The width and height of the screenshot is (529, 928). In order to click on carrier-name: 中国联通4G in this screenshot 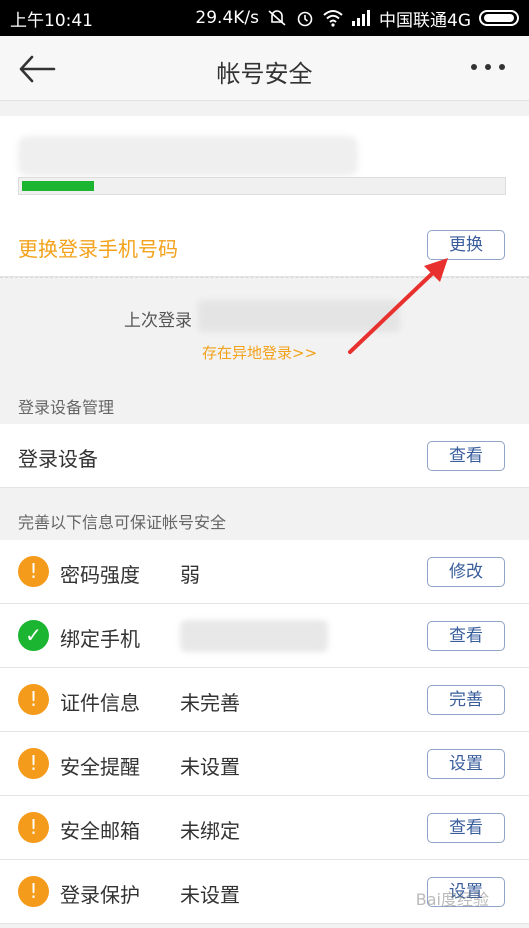, I will do `click(425, 20)`.